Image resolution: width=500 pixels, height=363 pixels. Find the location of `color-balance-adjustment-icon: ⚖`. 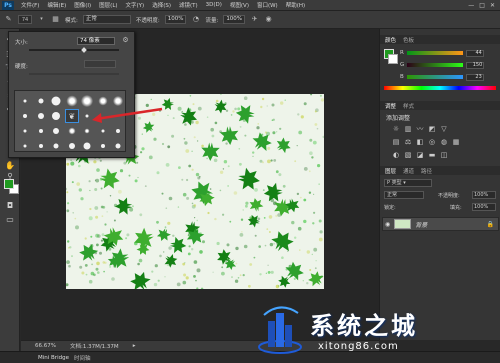

color-balance-adjustment-icon: ⚖ is located at coordinates (408, 142).